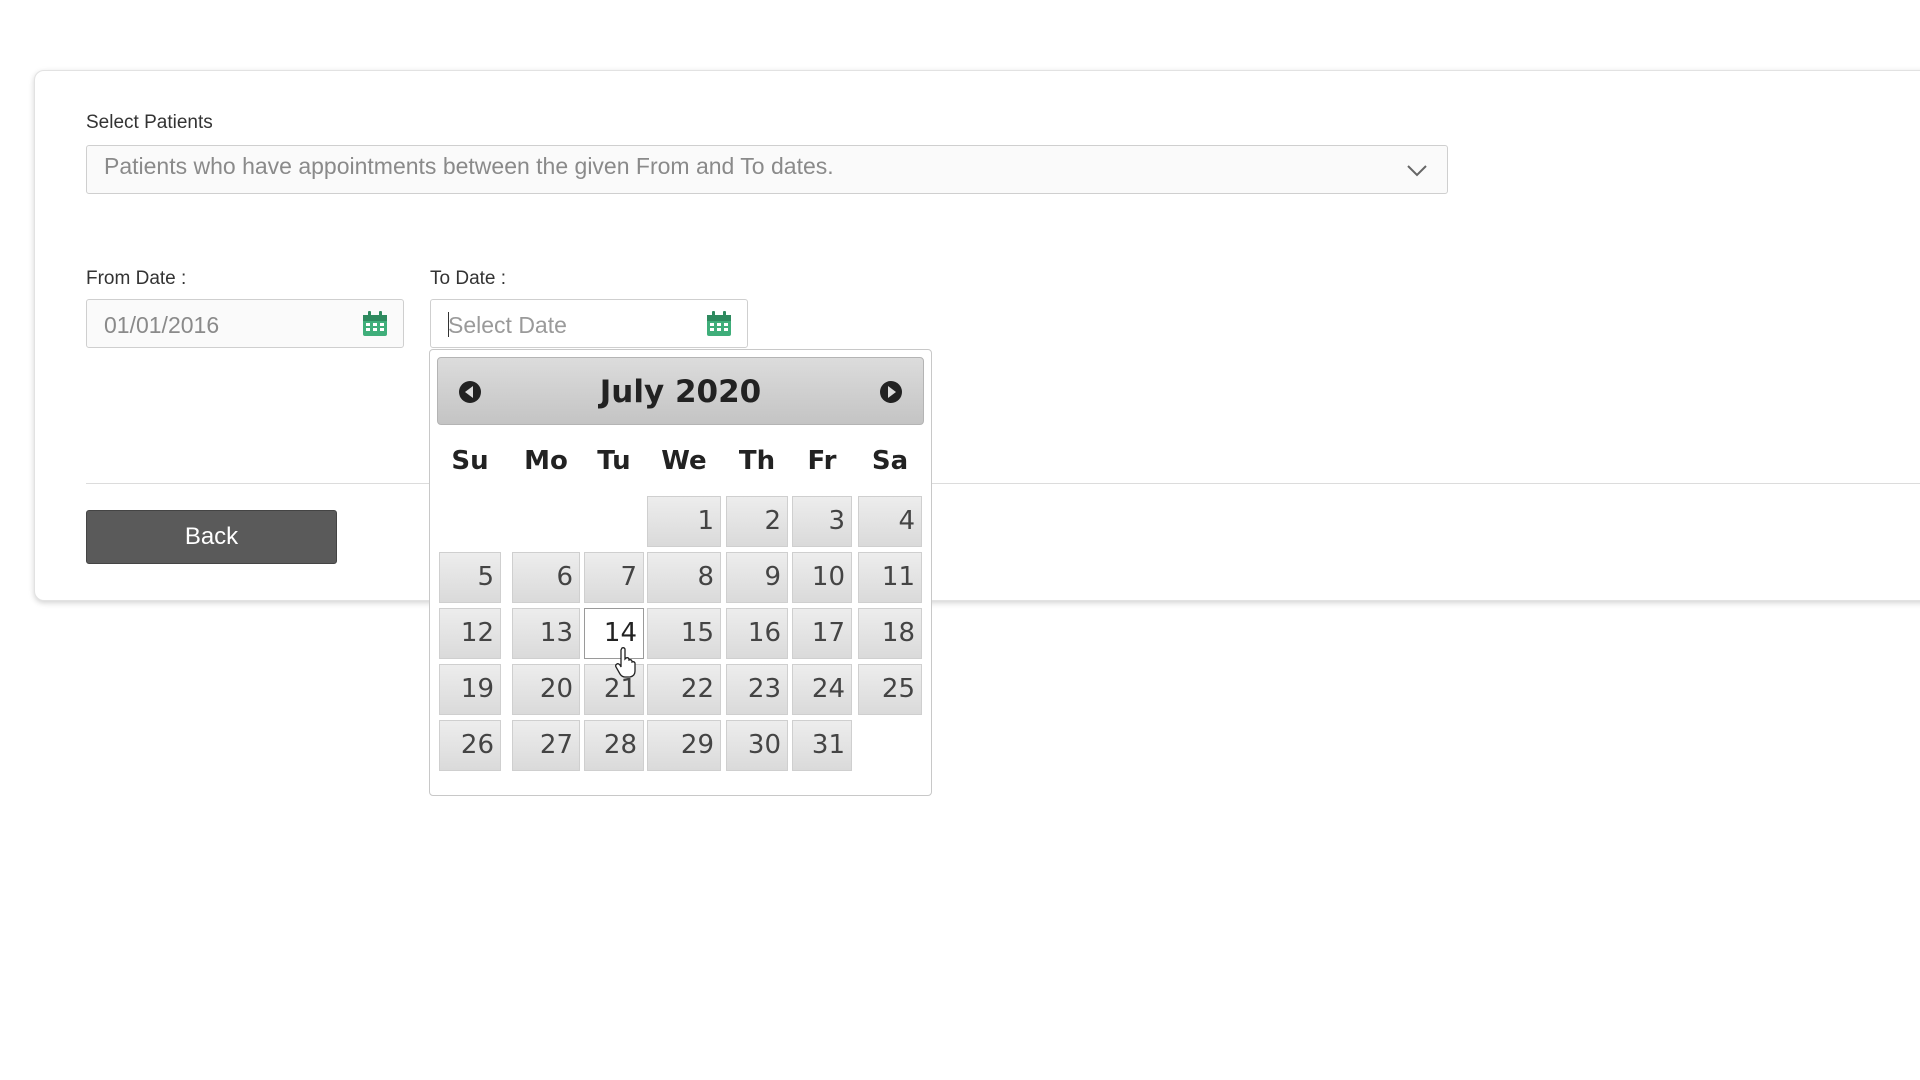 Image resolution: width=1920 pixels, height=1080 pixels. Describe the element at coordinates (470, 745) in the screenshot. I see `day-cell-26: 26` at that location.